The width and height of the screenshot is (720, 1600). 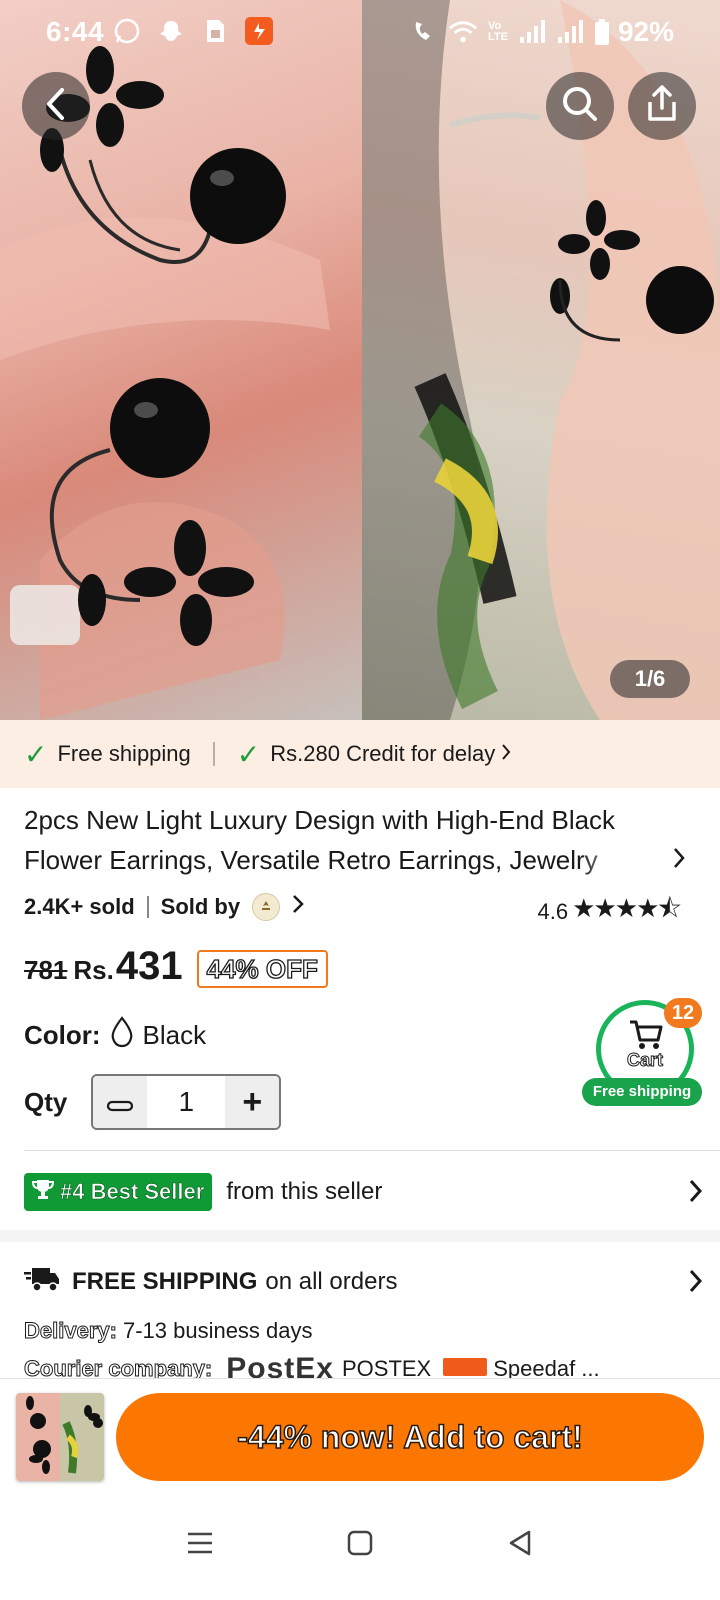 I want to click on best-seller-row: #4 Best Seller from this seller, so click(x=364, y=1192).